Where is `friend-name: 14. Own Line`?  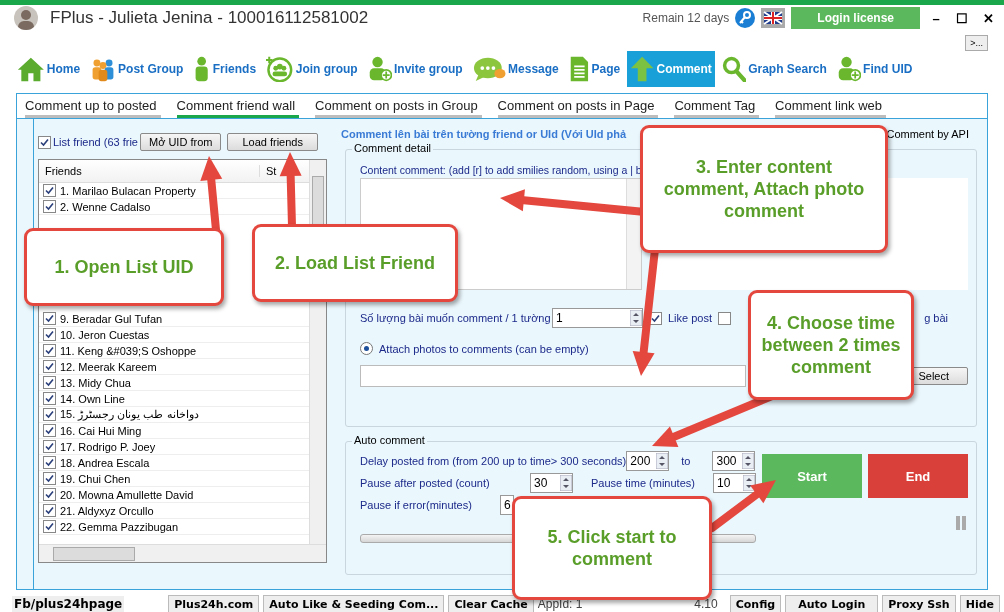
friend-name: 14. Own Line is located at coordinates (92, 398).